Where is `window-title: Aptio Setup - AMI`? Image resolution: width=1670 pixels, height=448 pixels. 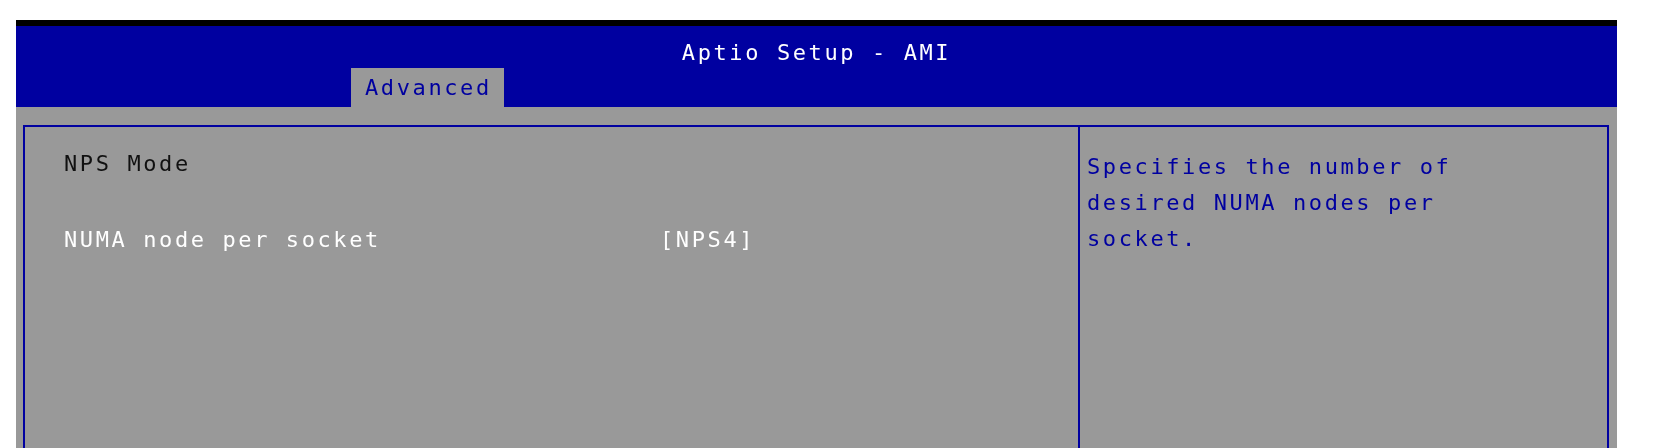 window-title: Aptio Setup - AMI is located at coordinates (816, 53).